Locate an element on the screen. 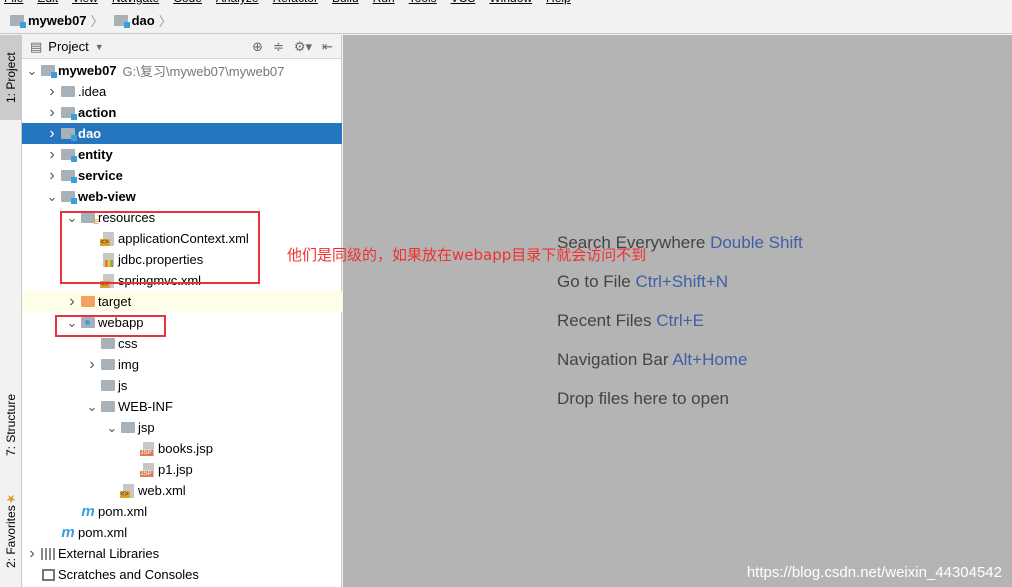 This screenshot has height=587, width=1012. hint-line: Drop files here to open is located at coordinates (643, 399).